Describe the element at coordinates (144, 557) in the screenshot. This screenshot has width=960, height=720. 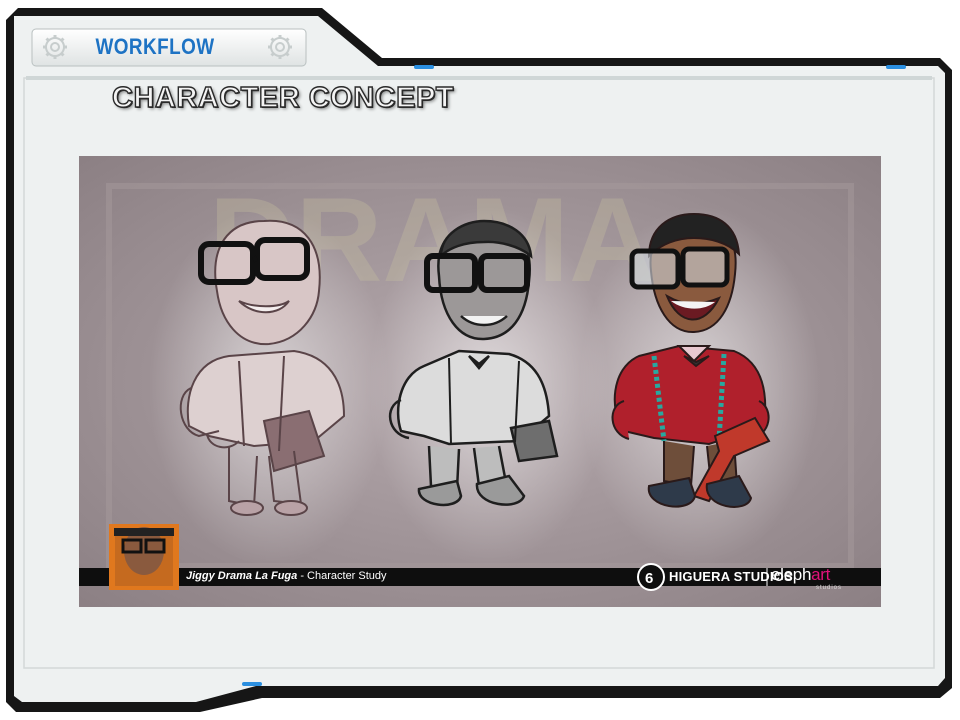
I see `avatar` at that location.